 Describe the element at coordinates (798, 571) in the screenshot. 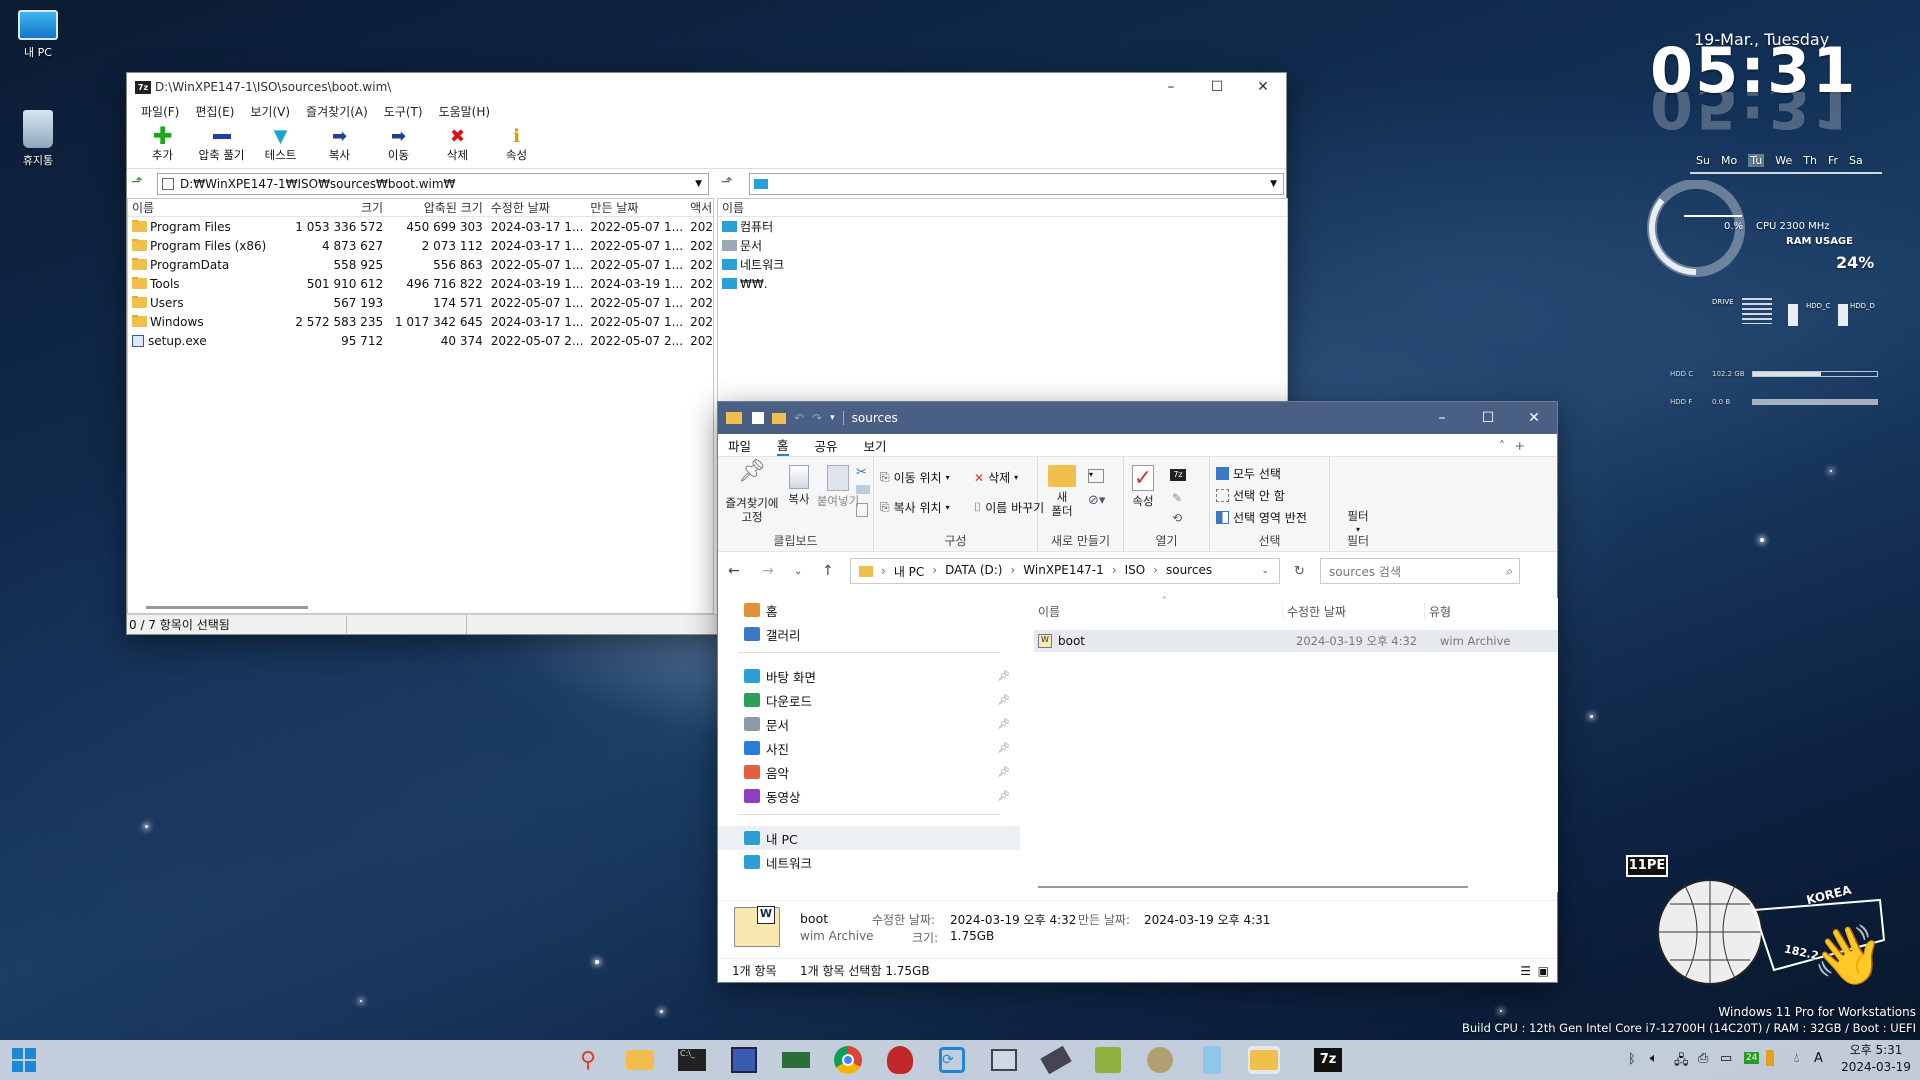

I see `recent-locations-icon: ⌄` at that location.